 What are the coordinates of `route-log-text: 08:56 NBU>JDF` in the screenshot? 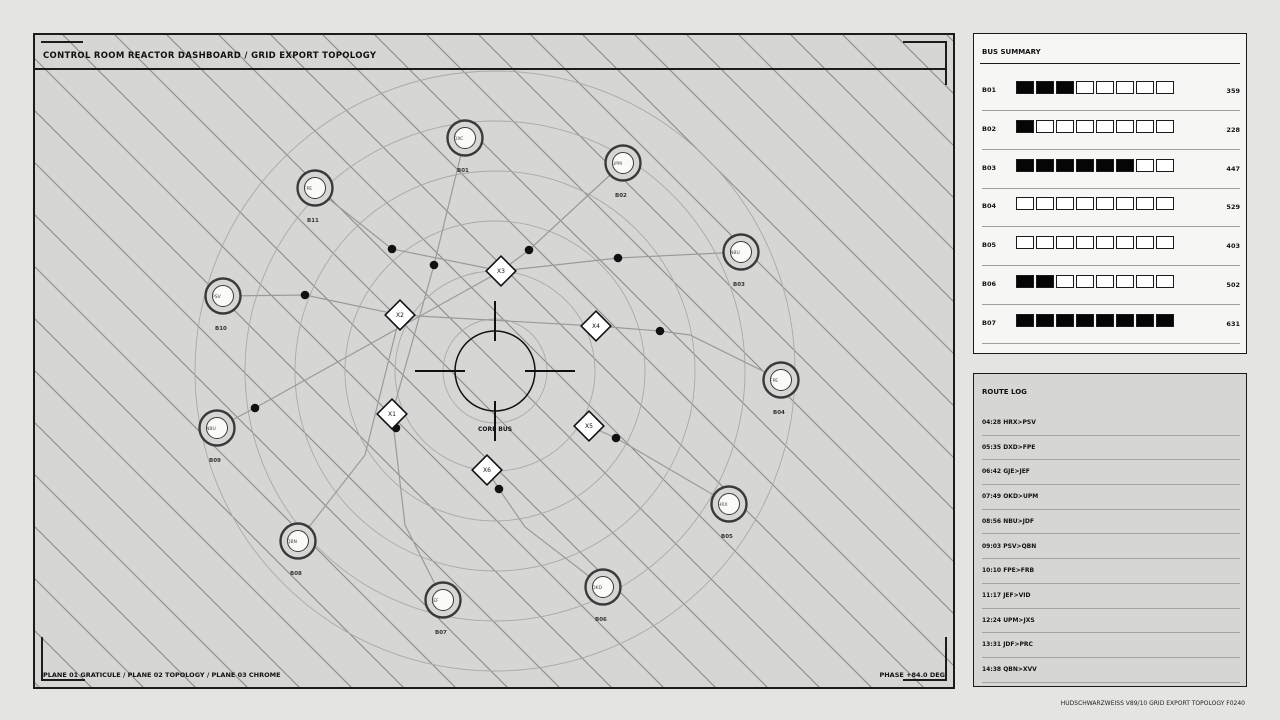 It's located at (1008, 521).